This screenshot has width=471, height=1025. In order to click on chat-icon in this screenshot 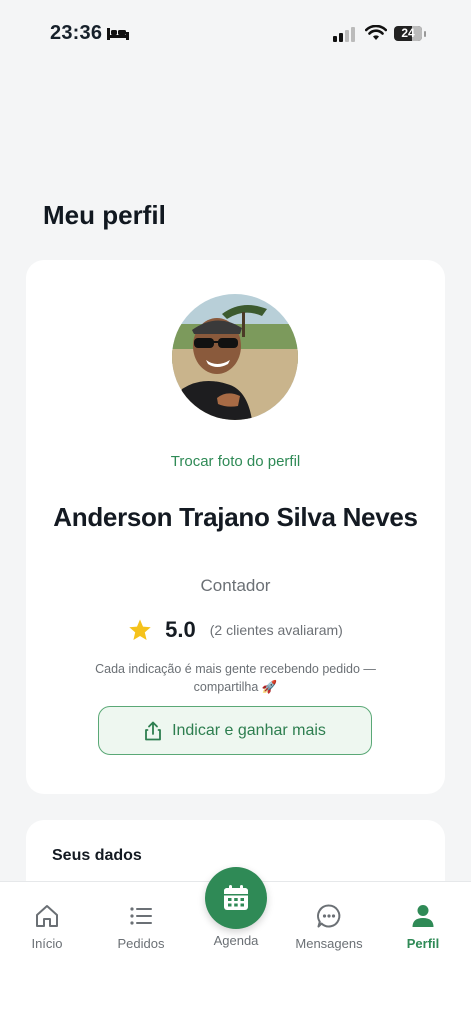, I will do `click(329, 916)`.